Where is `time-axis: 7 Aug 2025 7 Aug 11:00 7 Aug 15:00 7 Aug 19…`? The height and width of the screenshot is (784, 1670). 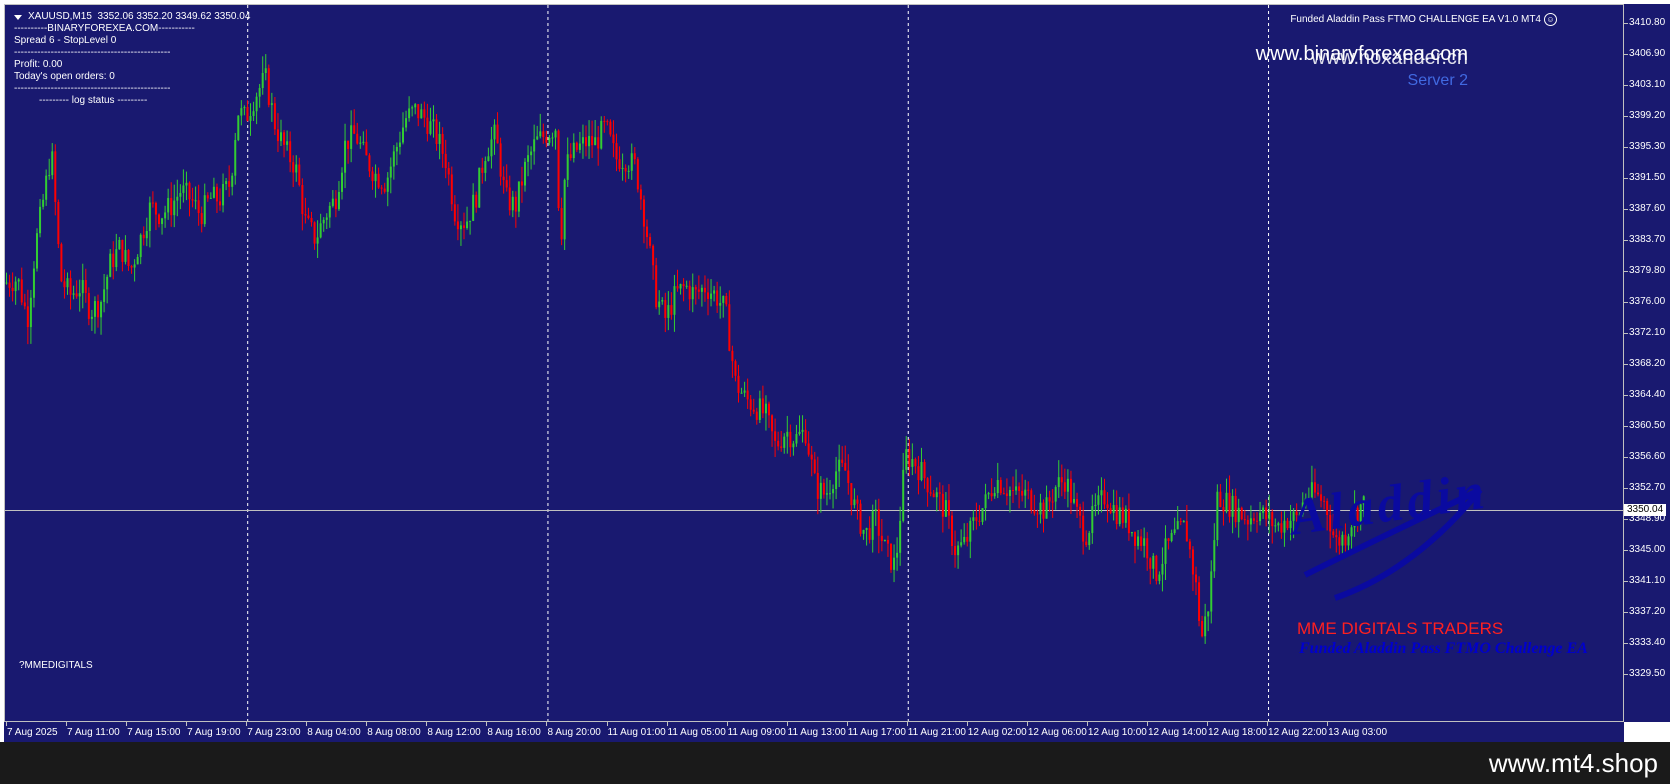 time-axis: 7 Aug 2025 7 Aug 11:00 7 Aug 15:00 7 Aug 19… is located at coordinates (814, 732).